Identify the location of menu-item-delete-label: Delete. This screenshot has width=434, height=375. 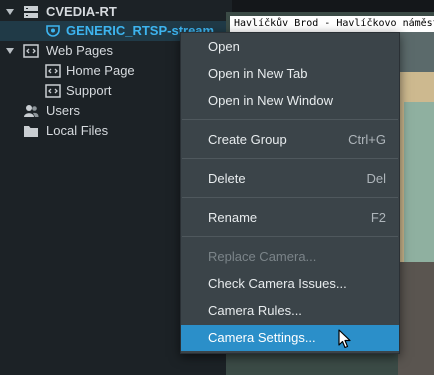
(227, 178).